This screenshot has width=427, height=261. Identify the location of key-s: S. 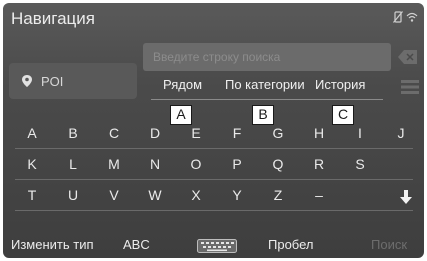
(360, 164).